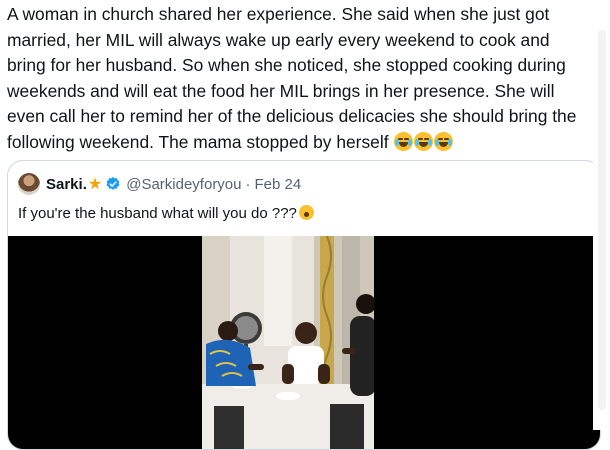 The image size is (610, 450). I want to click on star-icon: ★, so click(95, 184).